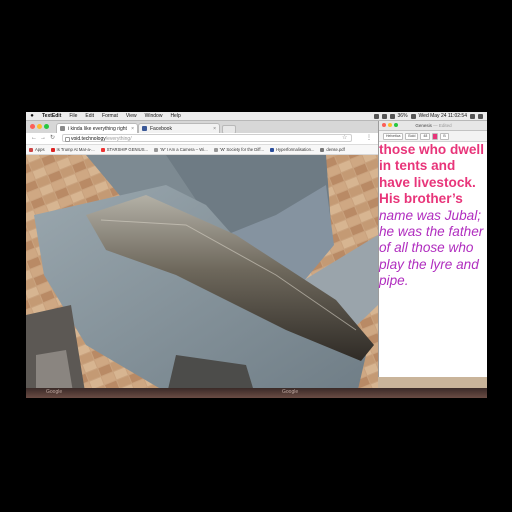 This screenshot has height=512, width=512. I want to click on bookmark-dense-pdf: dense.pdf, so click(332, 149).